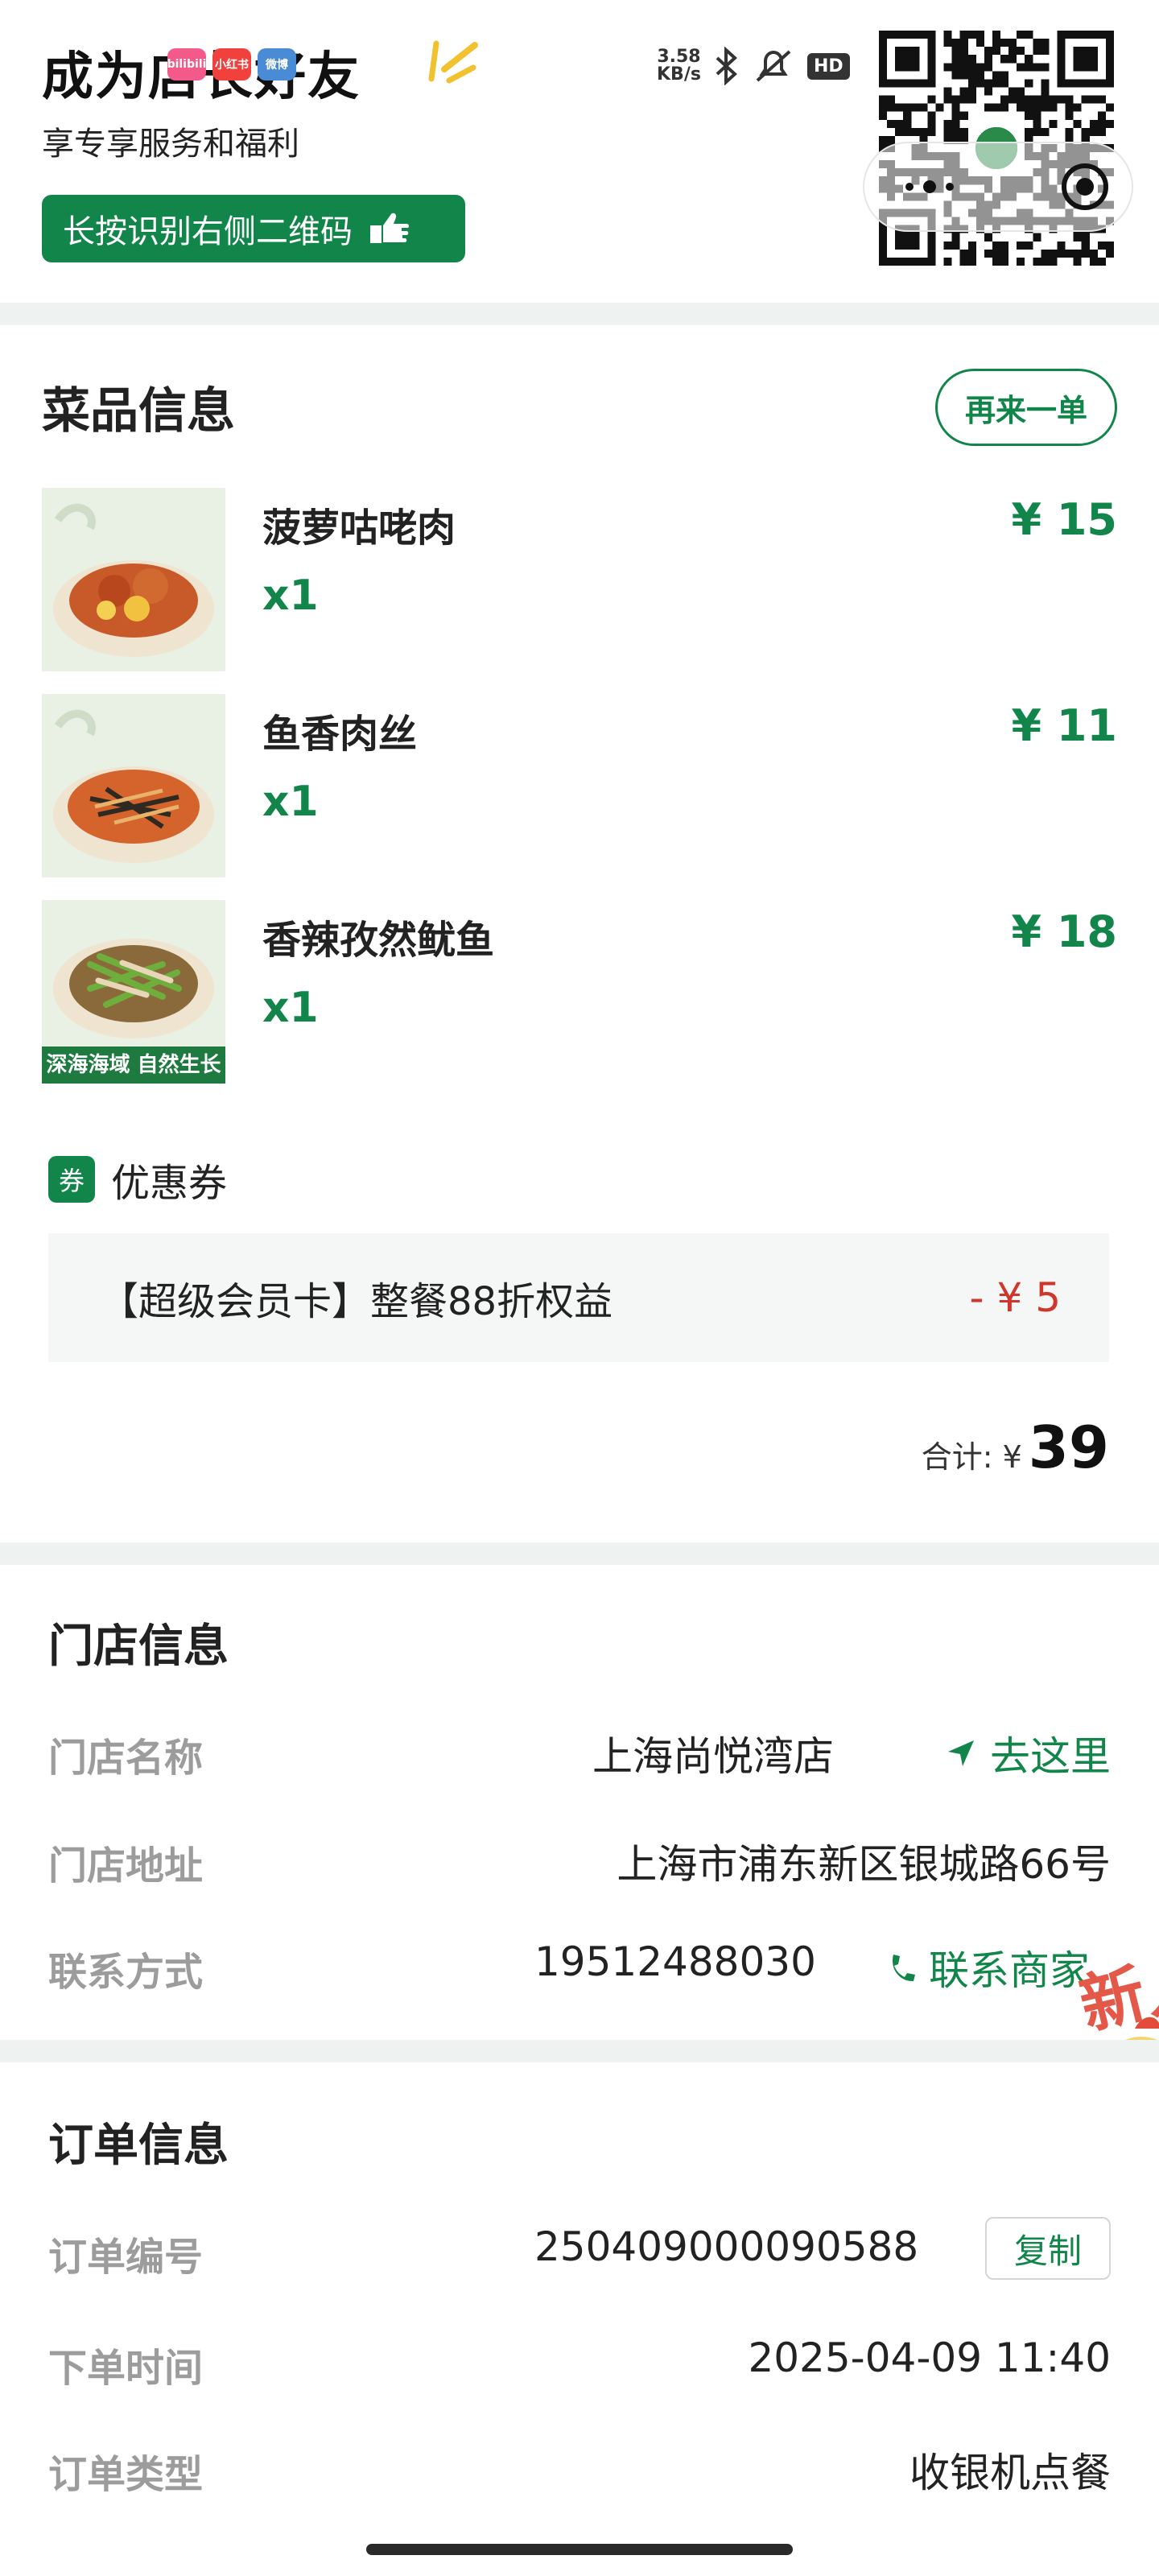  Describe the element at coordinates (1064, 931) in the screenshot. I see `dish-price: ¥ 18` at that location.